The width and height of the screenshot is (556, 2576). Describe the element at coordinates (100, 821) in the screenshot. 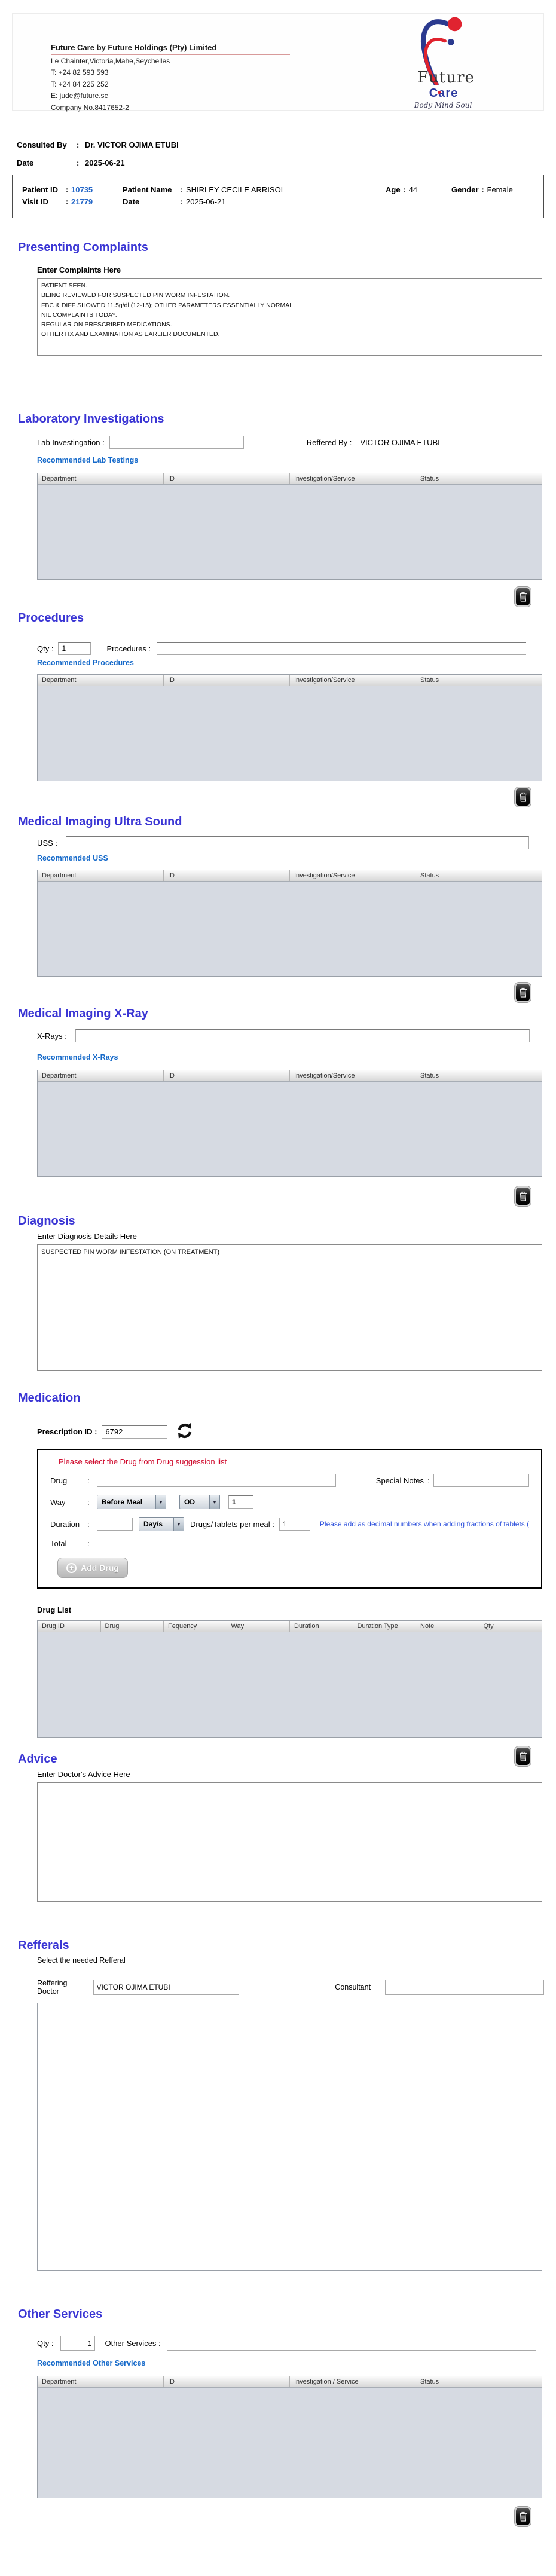

I see `section-title-ultrasound: Medical Imaging Ultra Sound` at that location.